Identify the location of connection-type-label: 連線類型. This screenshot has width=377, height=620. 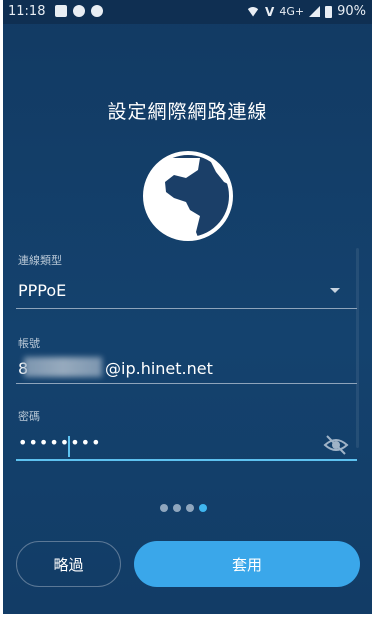
(40, 260).